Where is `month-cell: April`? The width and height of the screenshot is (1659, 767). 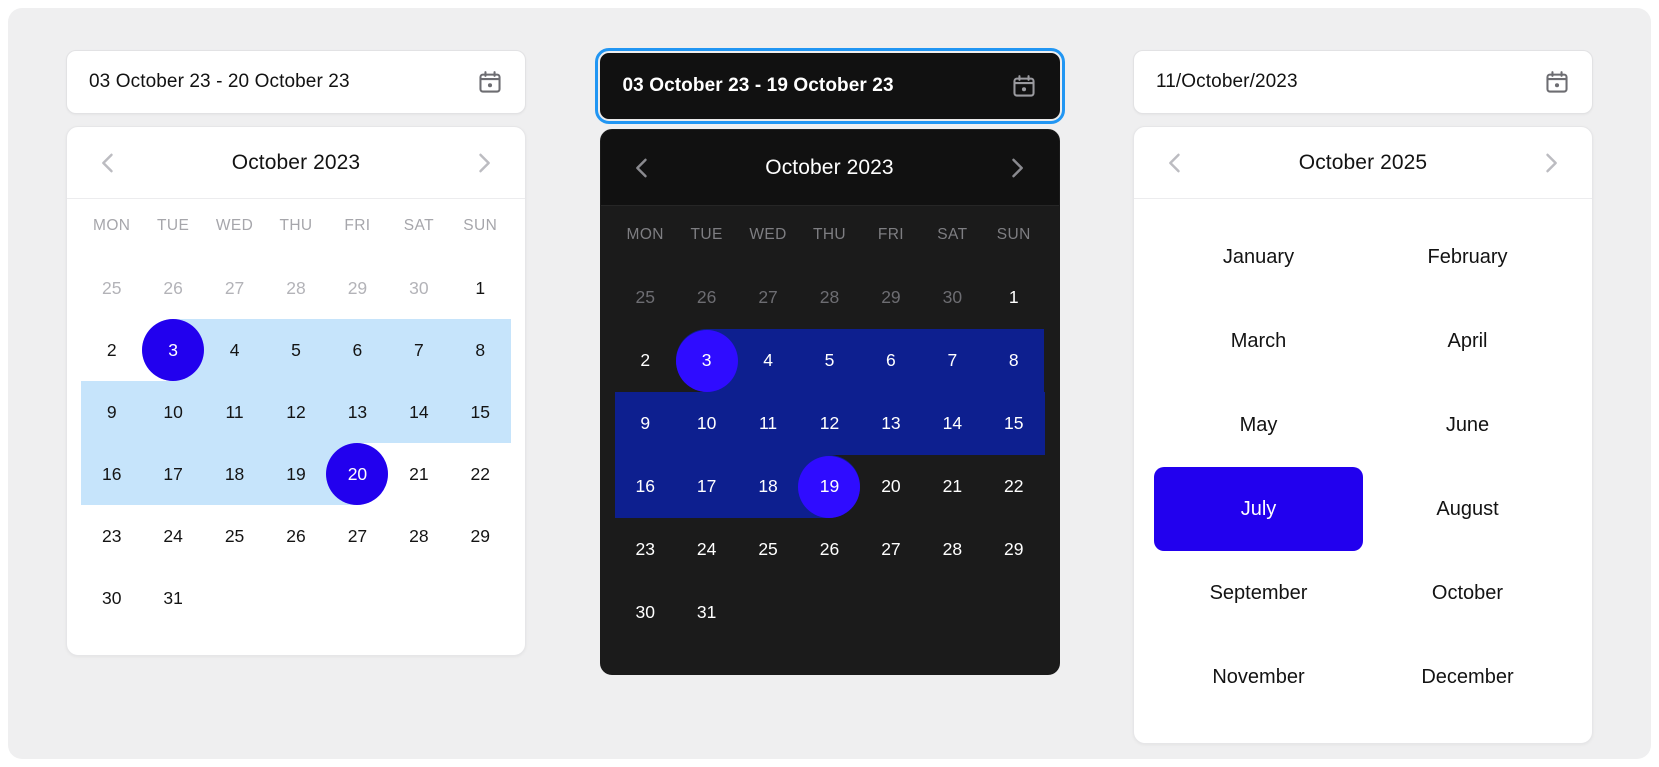 month-cell: April is located at coordinates (1467, 341).